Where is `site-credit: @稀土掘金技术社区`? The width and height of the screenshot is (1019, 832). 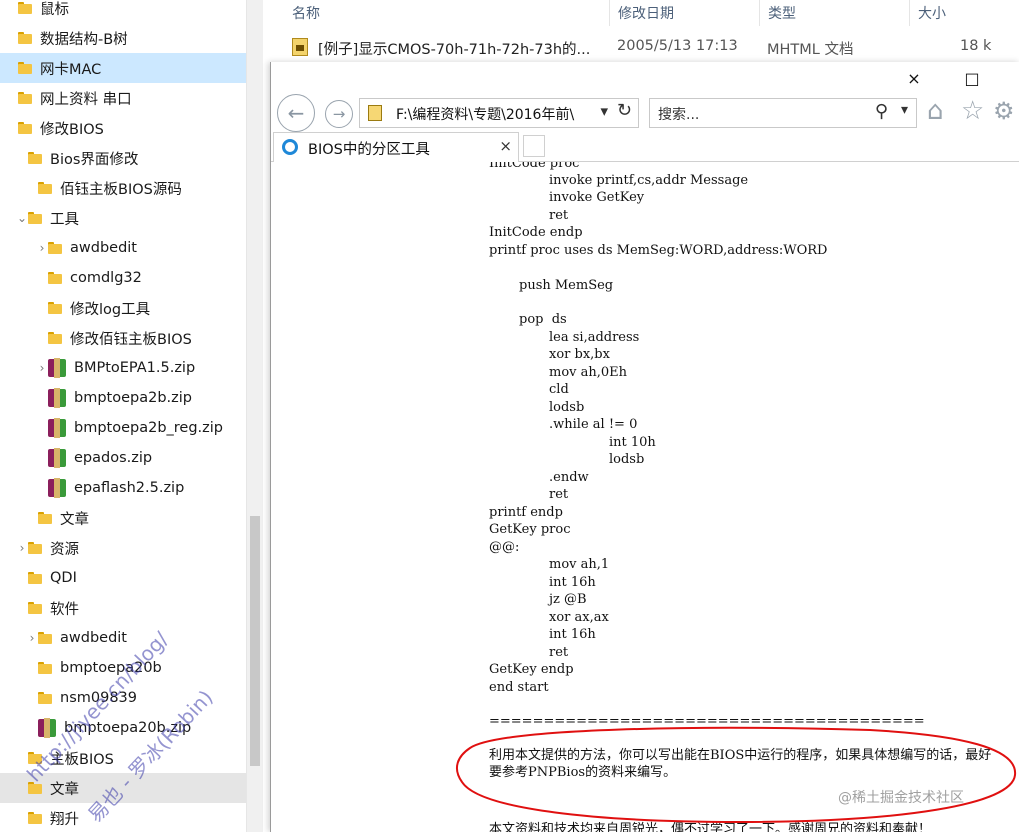
site-credit: @稀土掘金技术社区 is located at coordinates (901, 798).